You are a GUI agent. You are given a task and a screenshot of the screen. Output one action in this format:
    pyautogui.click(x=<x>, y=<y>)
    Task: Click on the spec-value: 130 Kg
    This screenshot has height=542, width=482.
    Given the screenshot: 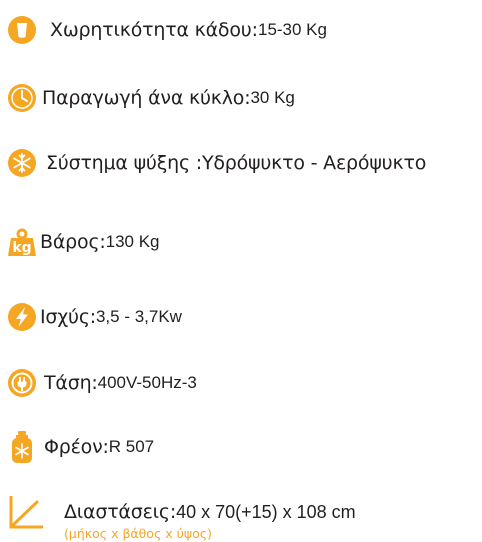 What is the action you would take?
    pyautogui.click(x=132, y=241)
    